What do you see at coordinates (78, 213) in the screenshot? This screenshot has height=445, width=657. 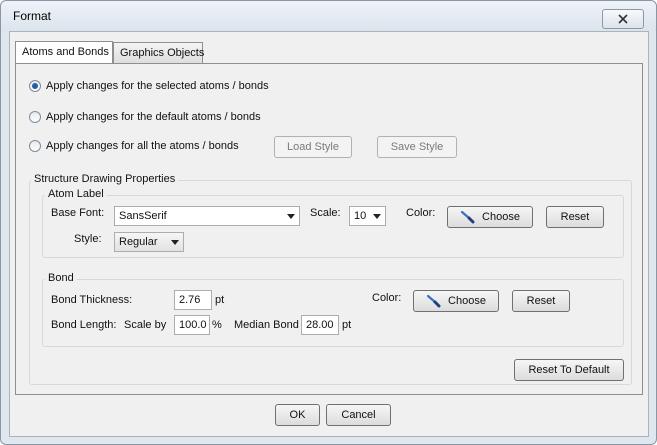 I see `base-font-label: Base Font:` at bounding box center [78, 213].